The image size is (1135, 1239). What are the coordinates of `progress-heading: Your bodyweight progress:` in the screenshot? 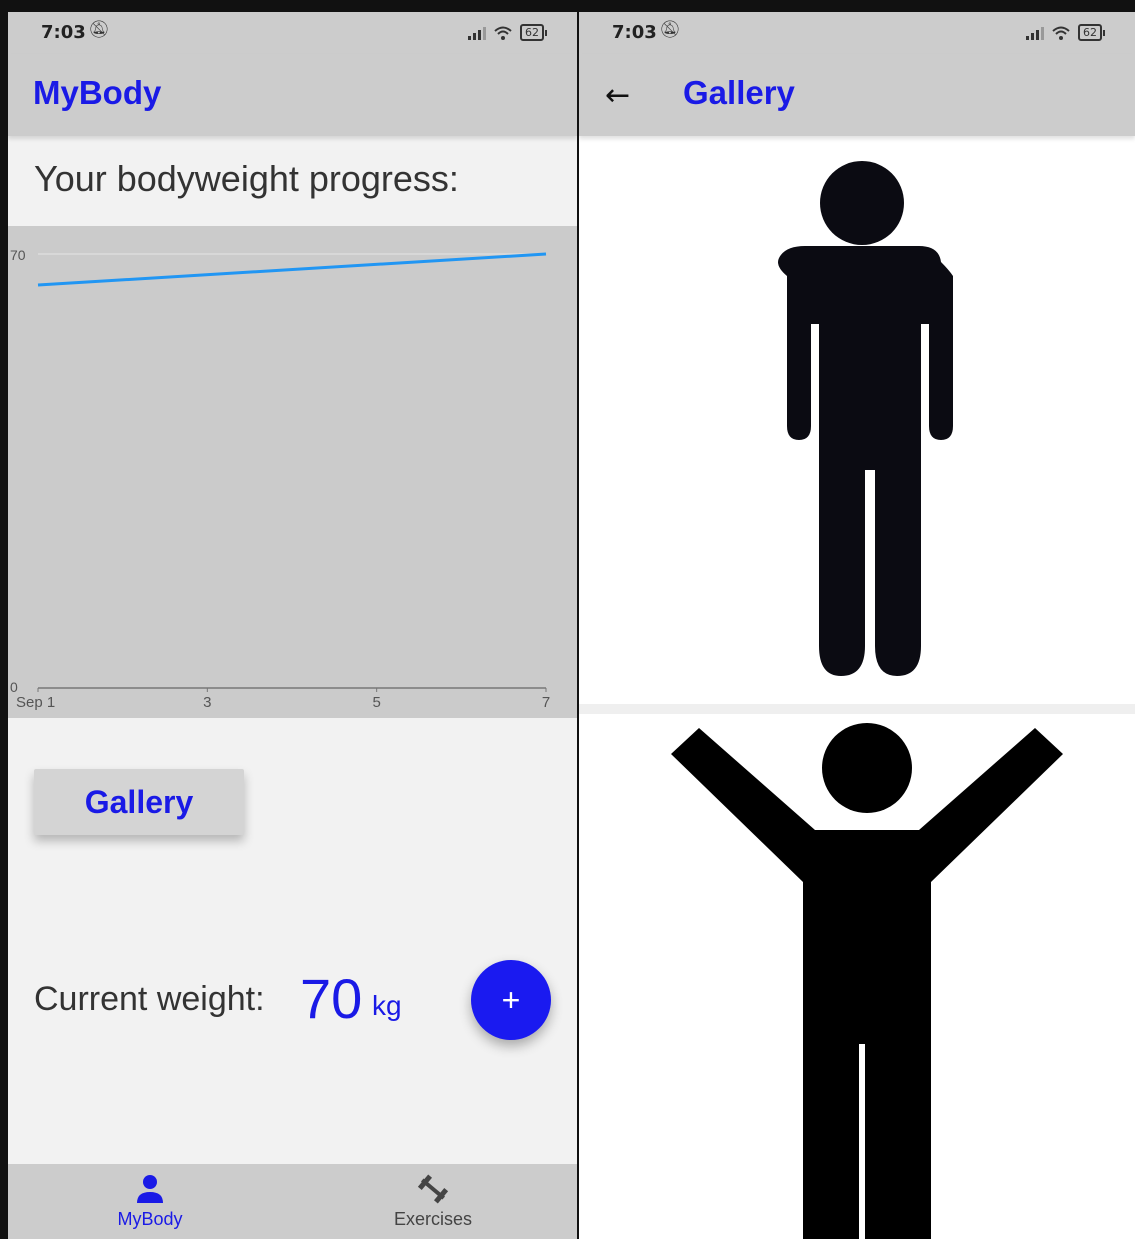 It's located at (246, 178).